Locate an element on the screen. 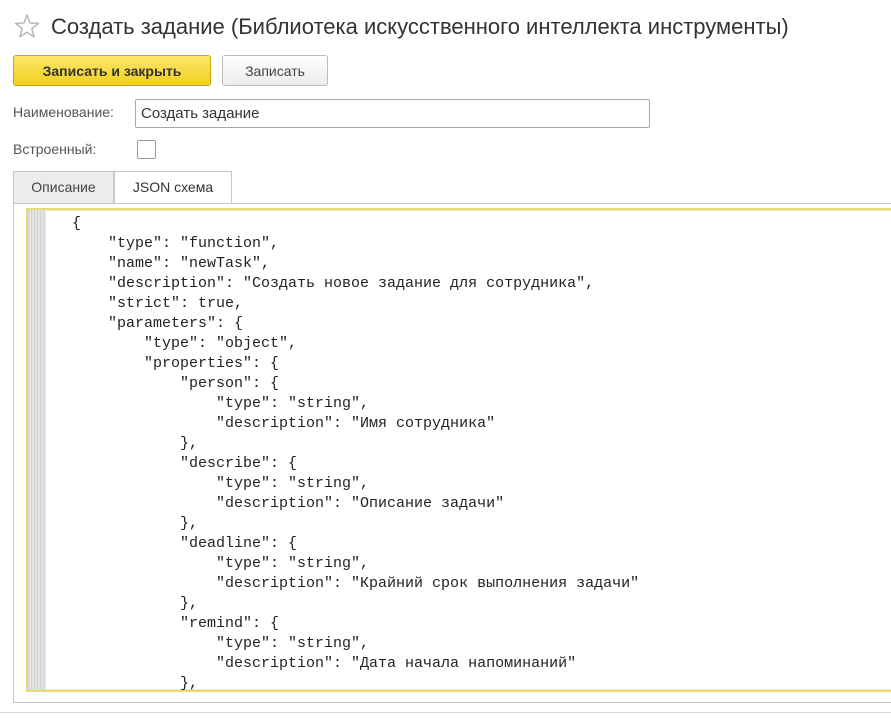  star-outline-icon is located at coordinates (27, 26).